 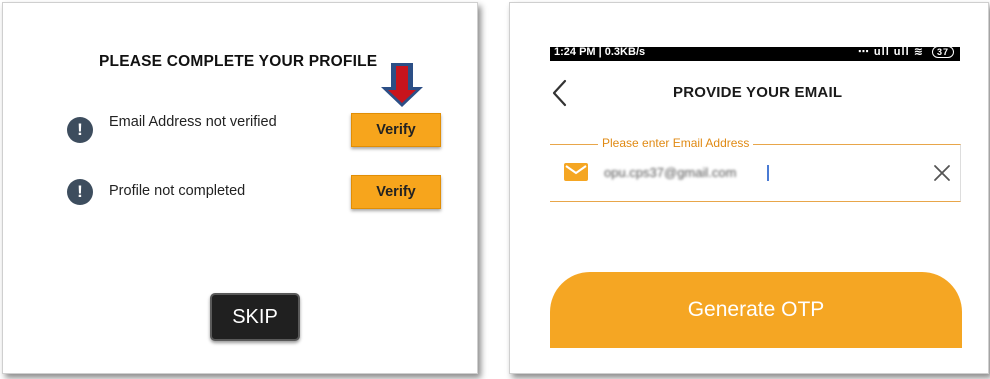 What do you see at coordinates (396, 192) in the screenshot?
I see `verify-profile-button: Verify` at bounding box center [396, 192].